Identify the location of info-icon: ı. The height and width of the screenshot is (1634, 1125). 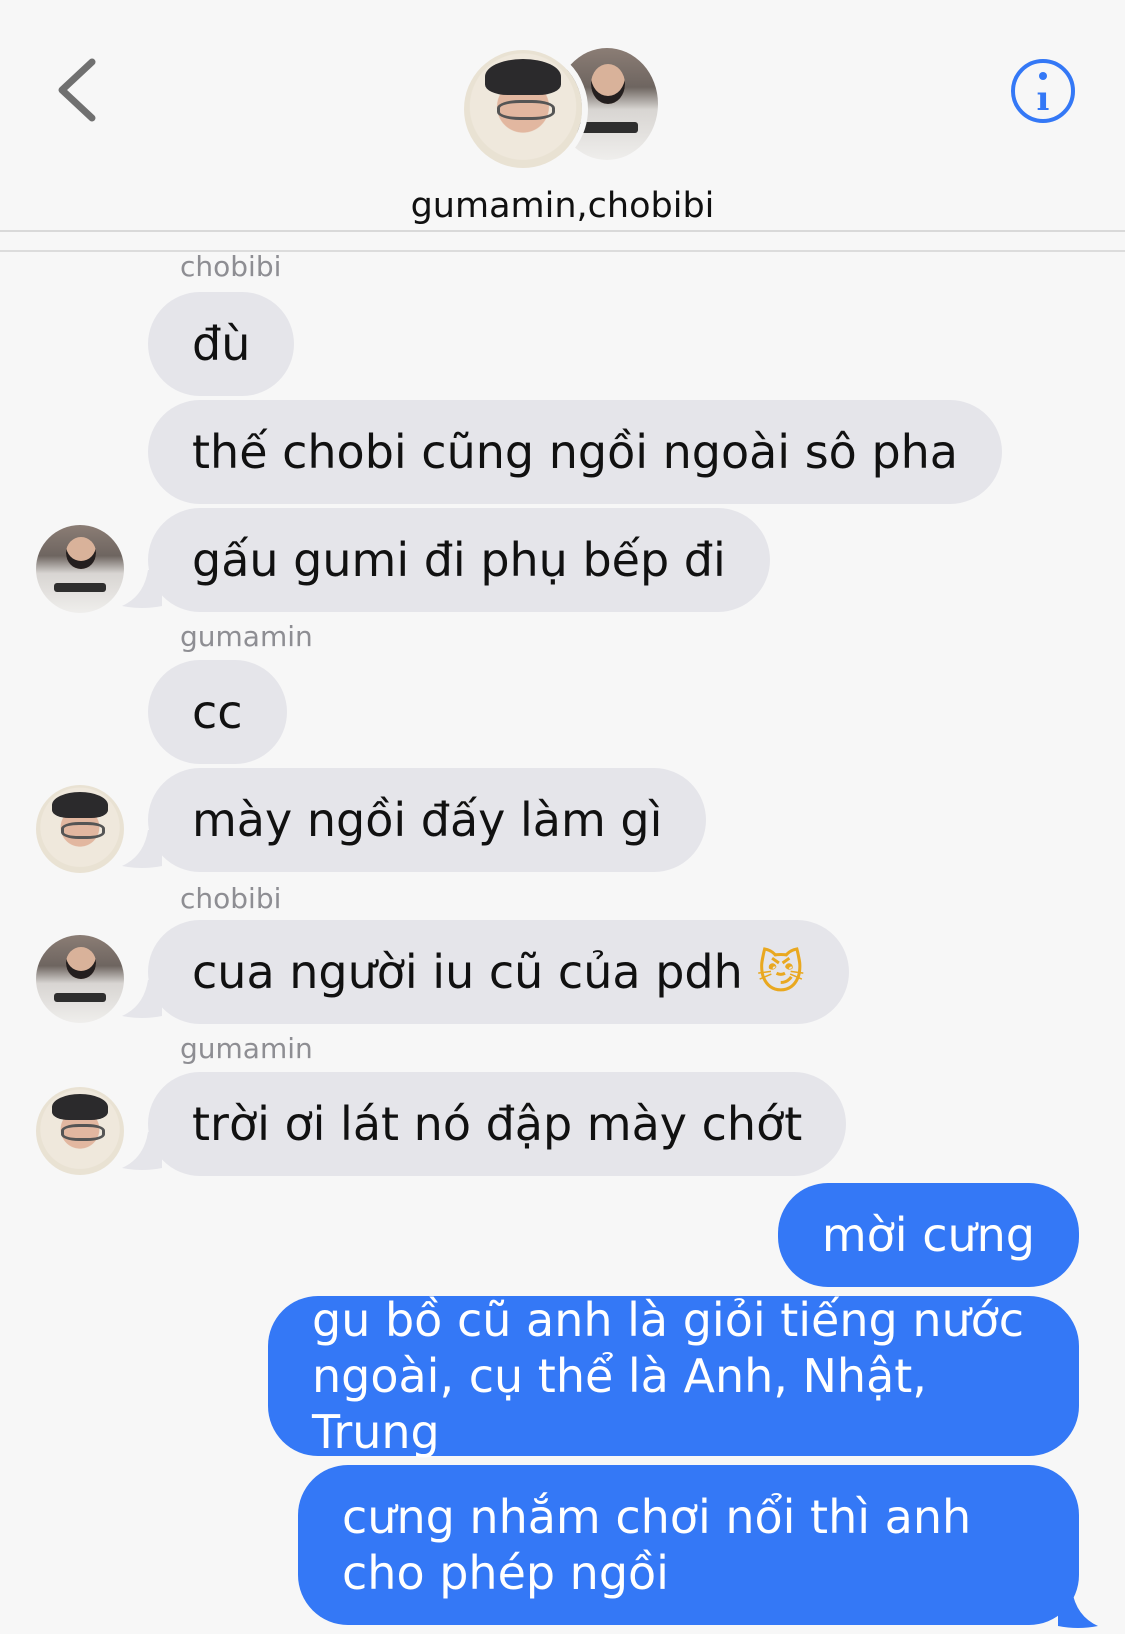
(1043, 91).